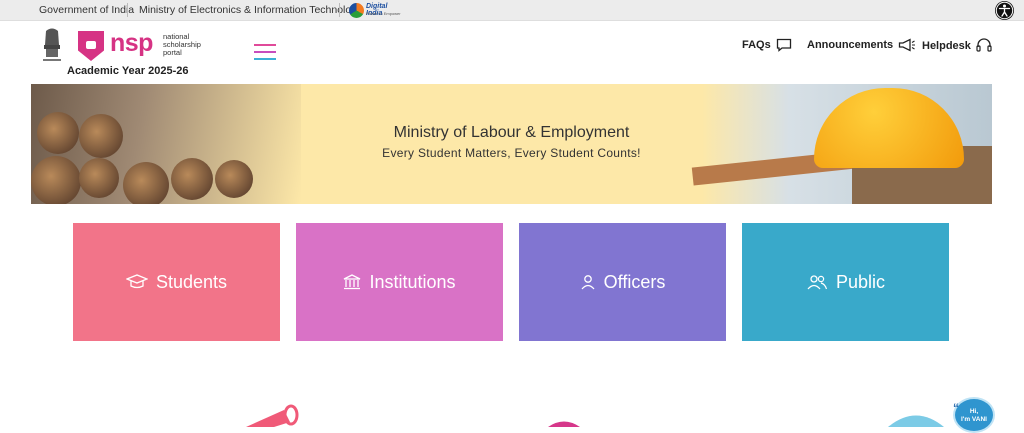  I want to click on helpdesk-label: Helpdesk, so click(946, 45).